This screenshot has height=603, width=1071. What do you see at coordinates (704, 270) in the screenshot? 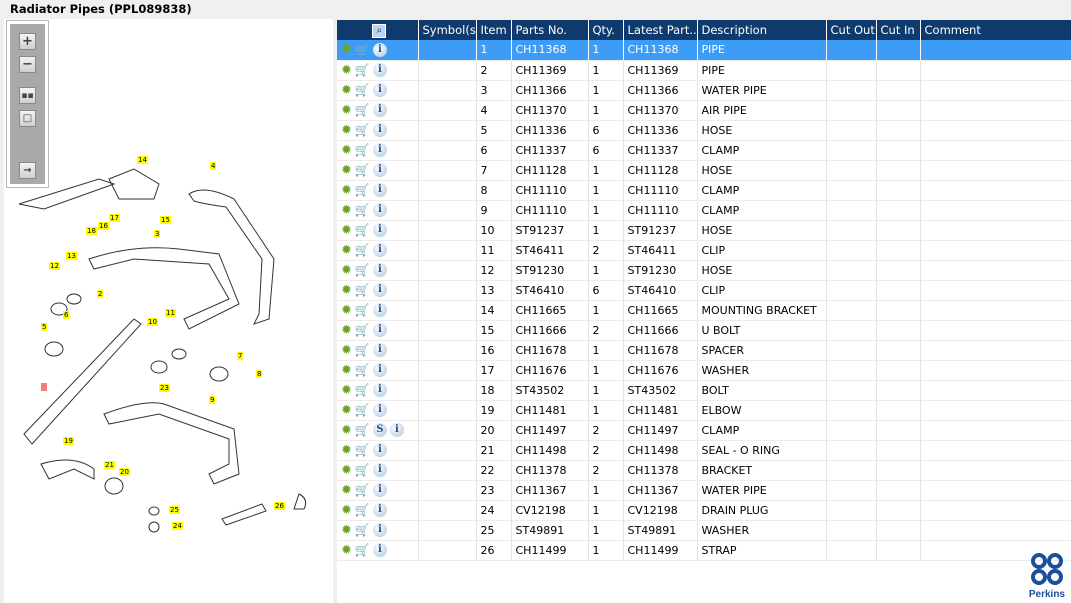
I see `table-row: ✹ 🛒 i 12 ST91230 1 ST91230 HOSE` at bounding box center [704, 270].